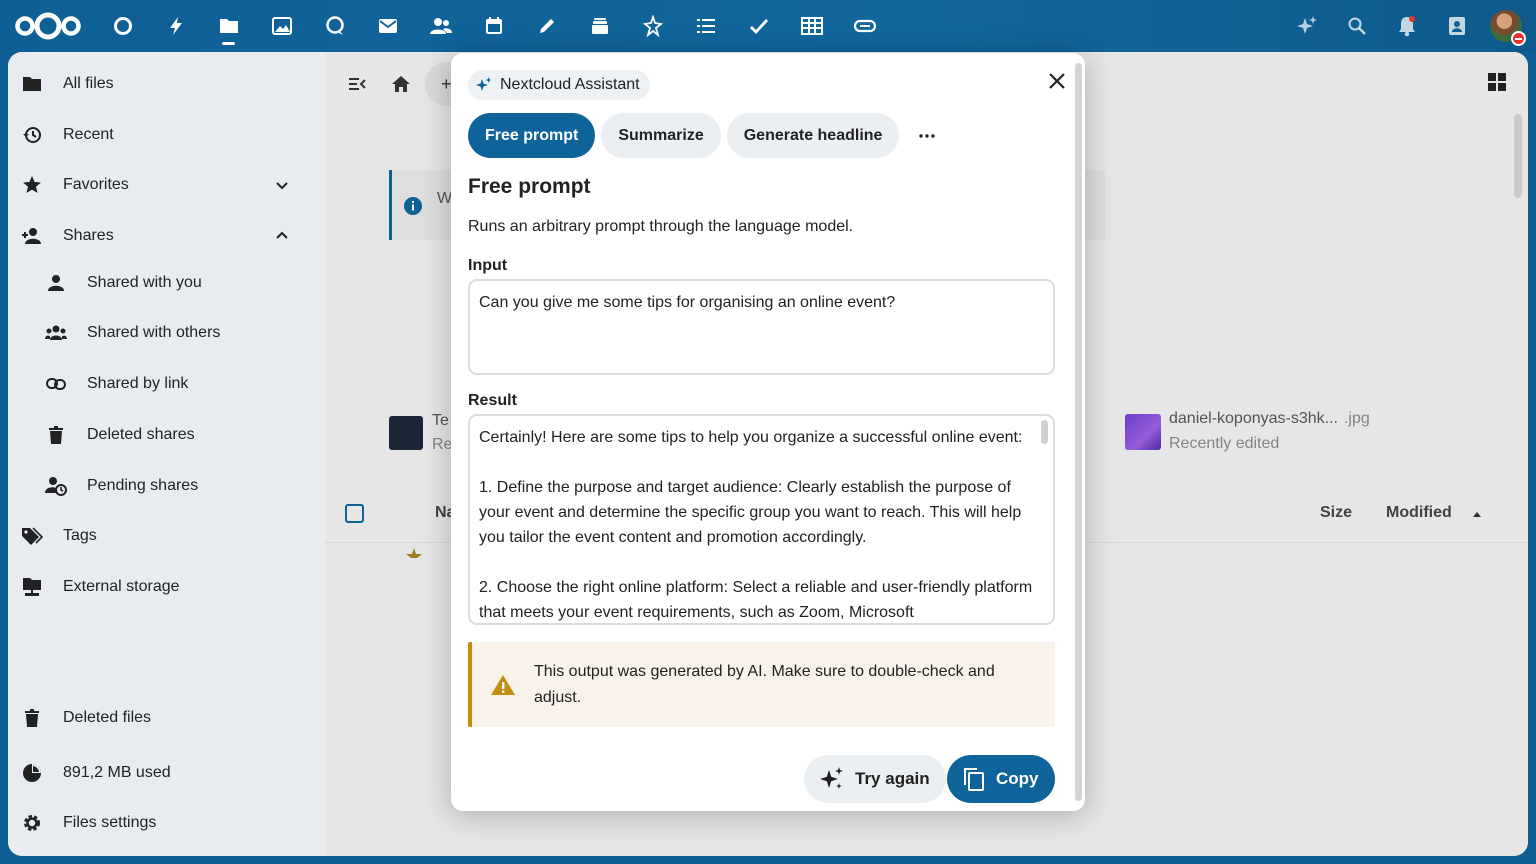 The image size is (1536, 864). What do you see at coordinates (1508, 28) in the screenshot?
I see `user-avatar` at bounding box center [1508, 28].